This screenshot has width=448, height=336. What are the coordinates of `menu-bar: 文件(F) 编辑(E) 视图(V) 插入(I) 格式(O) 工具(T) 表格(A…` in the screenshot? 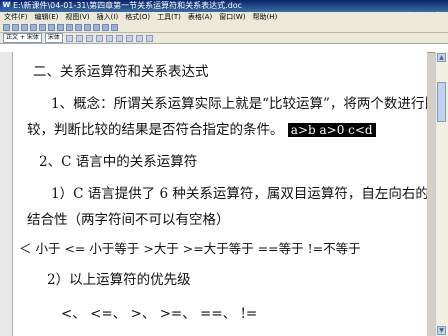 It's located at (224, 17).